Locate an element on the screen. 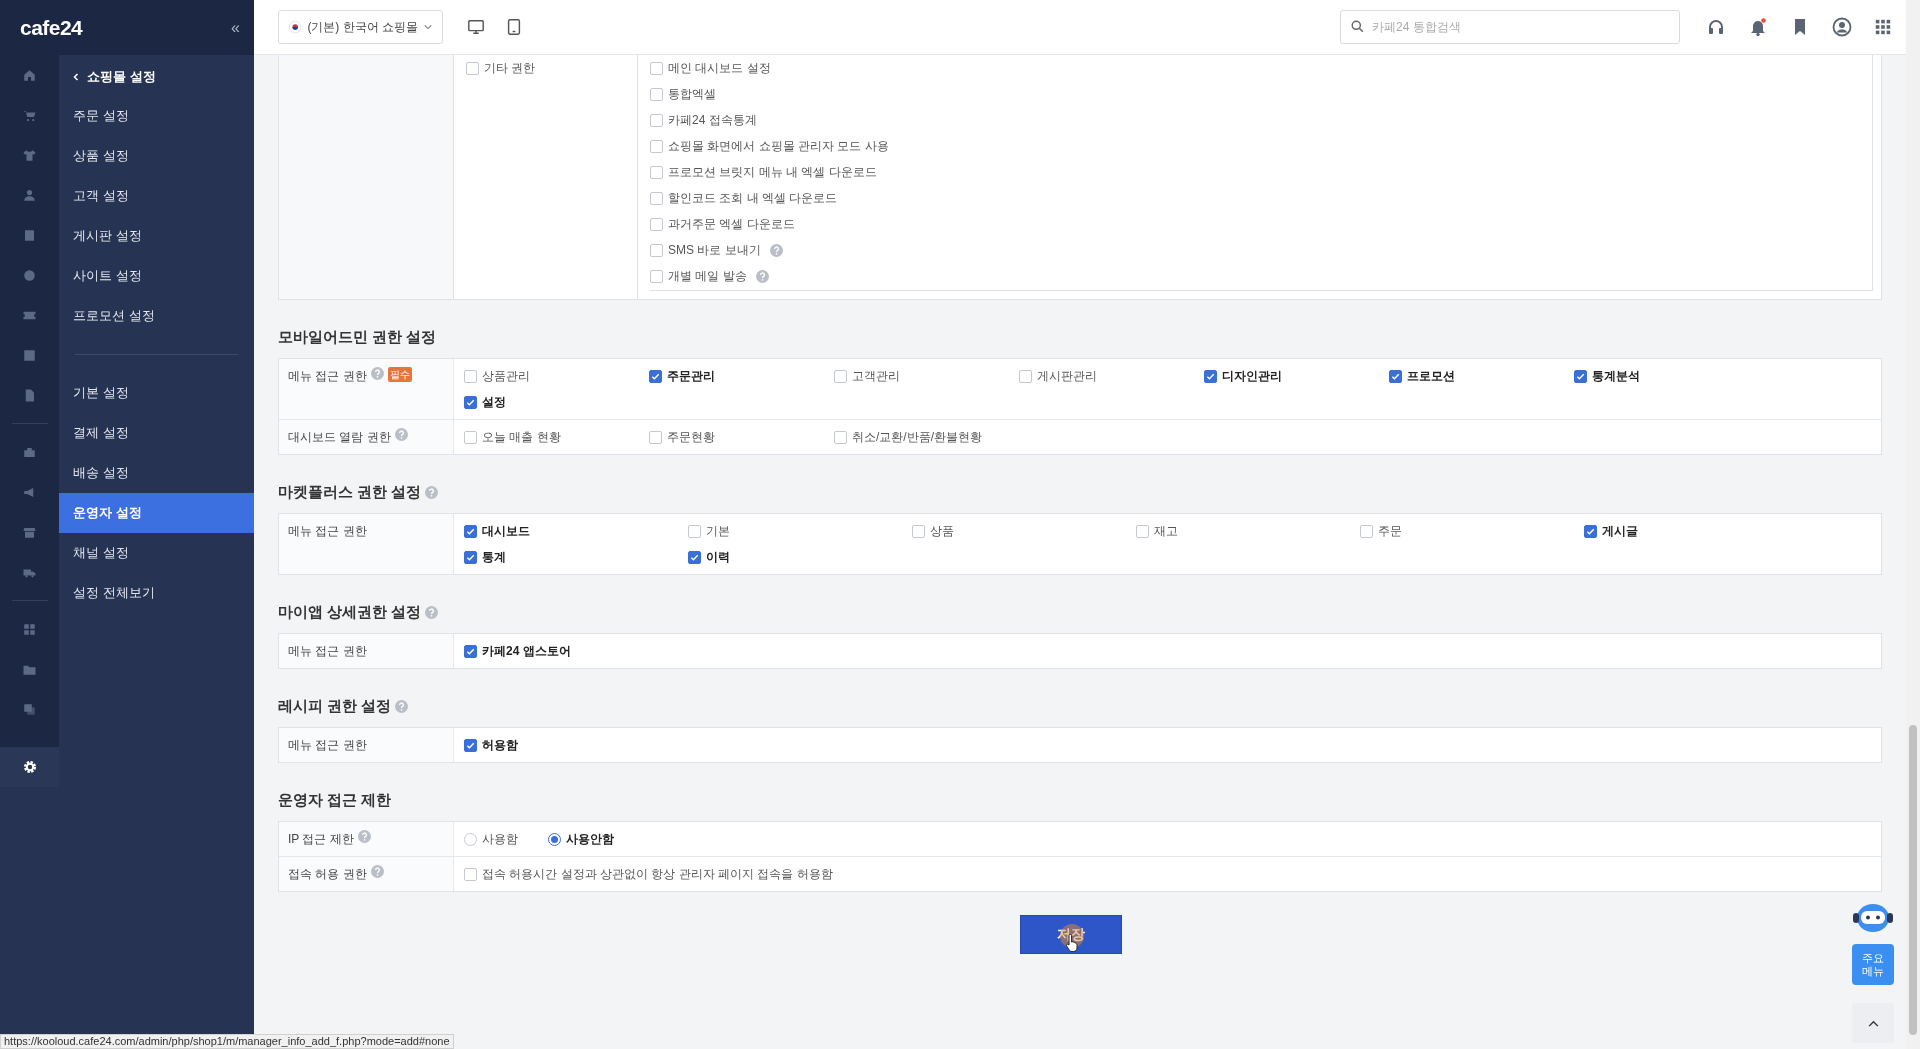  scrollbar is located at coordinates (1913, 524).